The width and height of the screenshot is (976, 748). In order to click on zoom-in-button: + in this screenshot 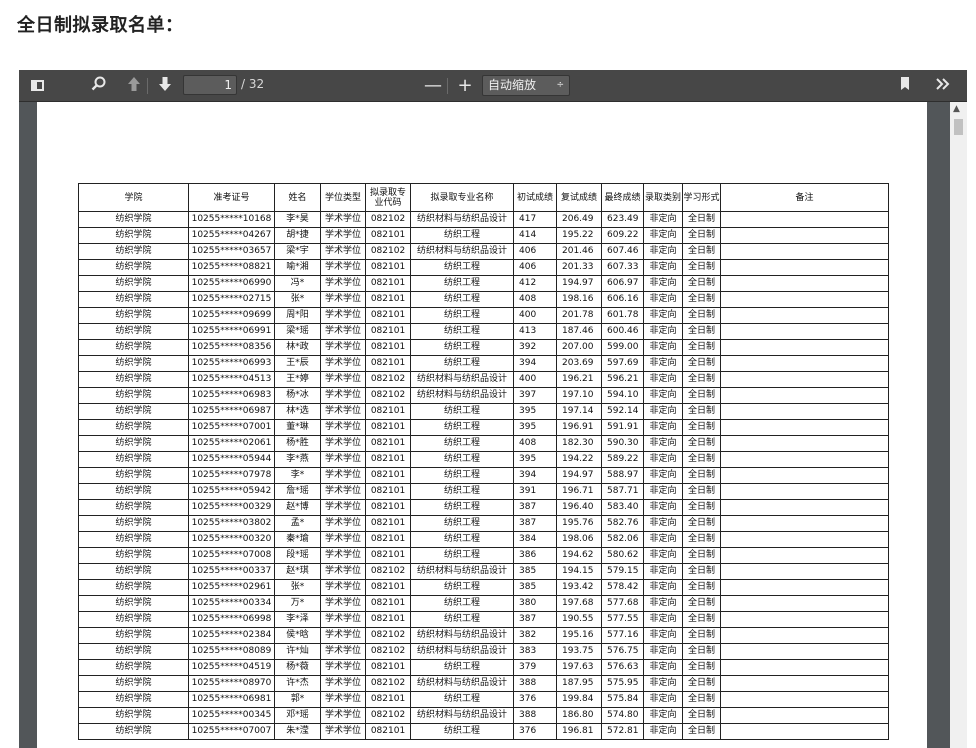, I will do `click(465, 86)`.